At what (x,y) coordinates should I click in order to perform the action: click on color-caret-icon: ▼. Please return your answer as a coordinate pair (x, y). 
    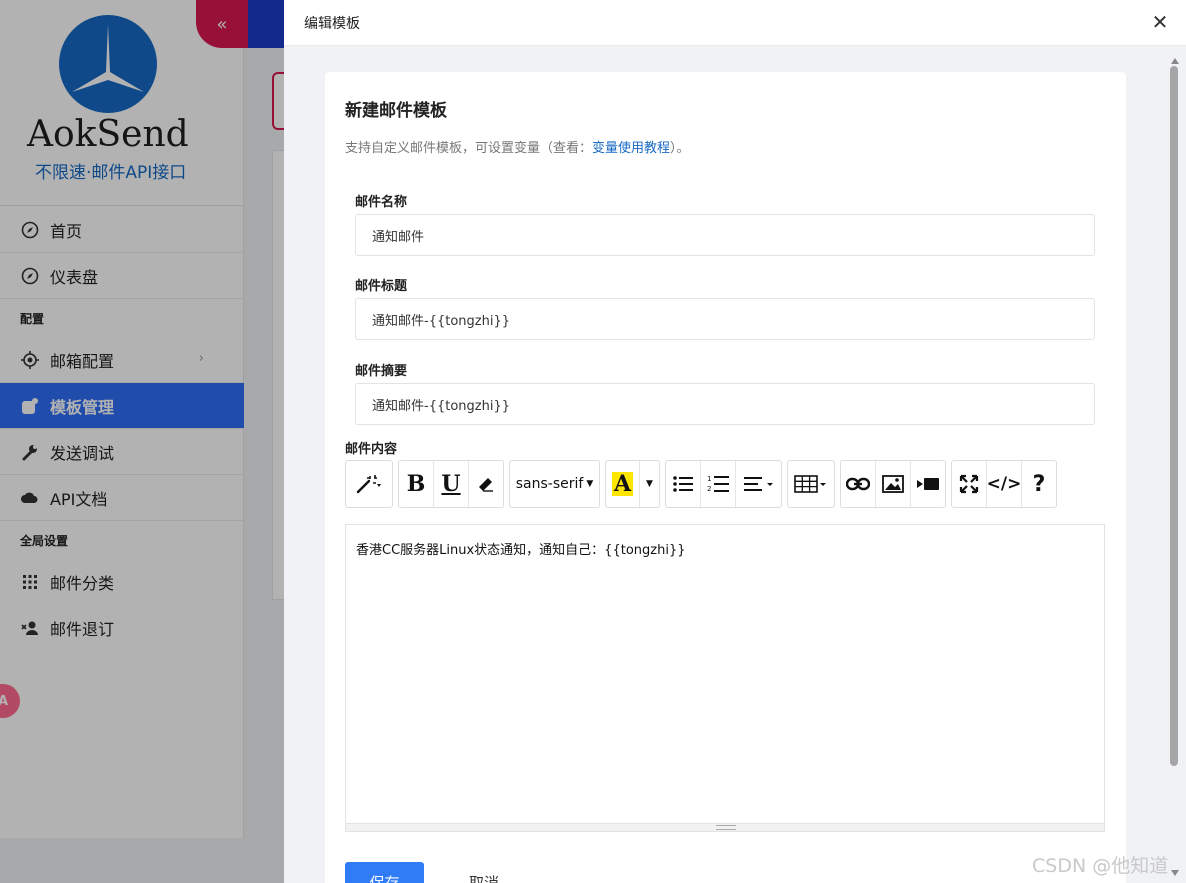
    Looking at the image, I should click on (649, 484).